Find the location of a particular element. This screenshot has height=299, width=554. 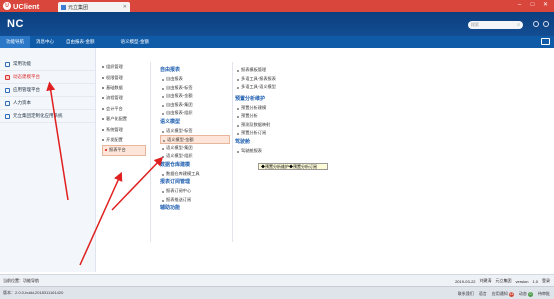

status-btn: 1.0 is located at coordinates (535, 281).